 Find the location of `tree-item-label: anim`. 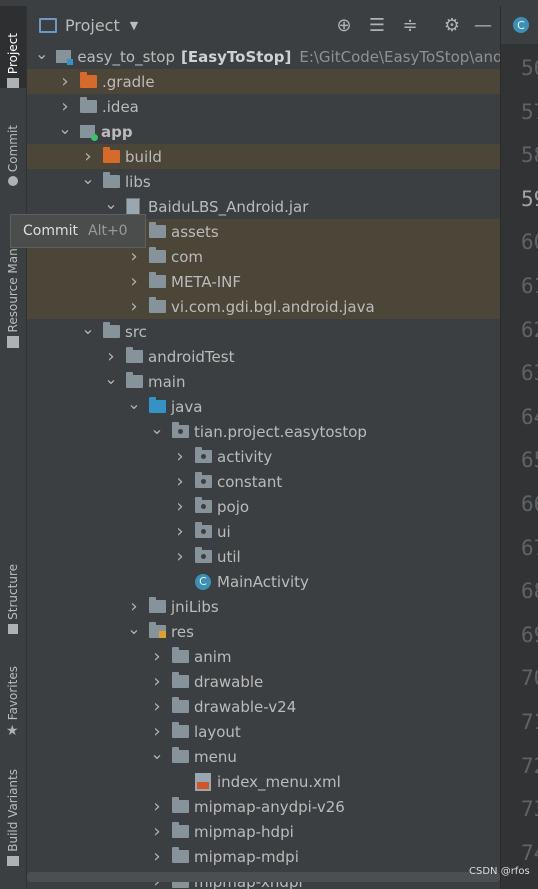

tree-item-label: anim is located at coordinates (213, 656).